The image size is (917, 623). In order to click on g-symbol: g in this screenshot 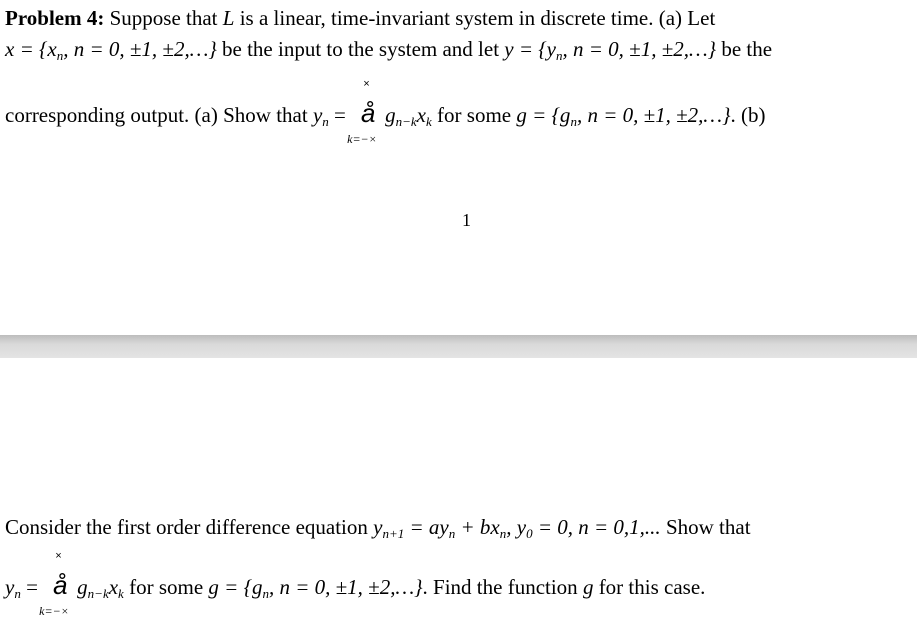, I will do `click(588, 587)`.